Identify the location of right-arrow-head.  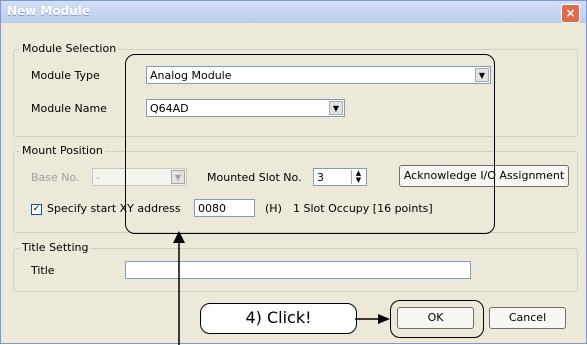
(384, 319).